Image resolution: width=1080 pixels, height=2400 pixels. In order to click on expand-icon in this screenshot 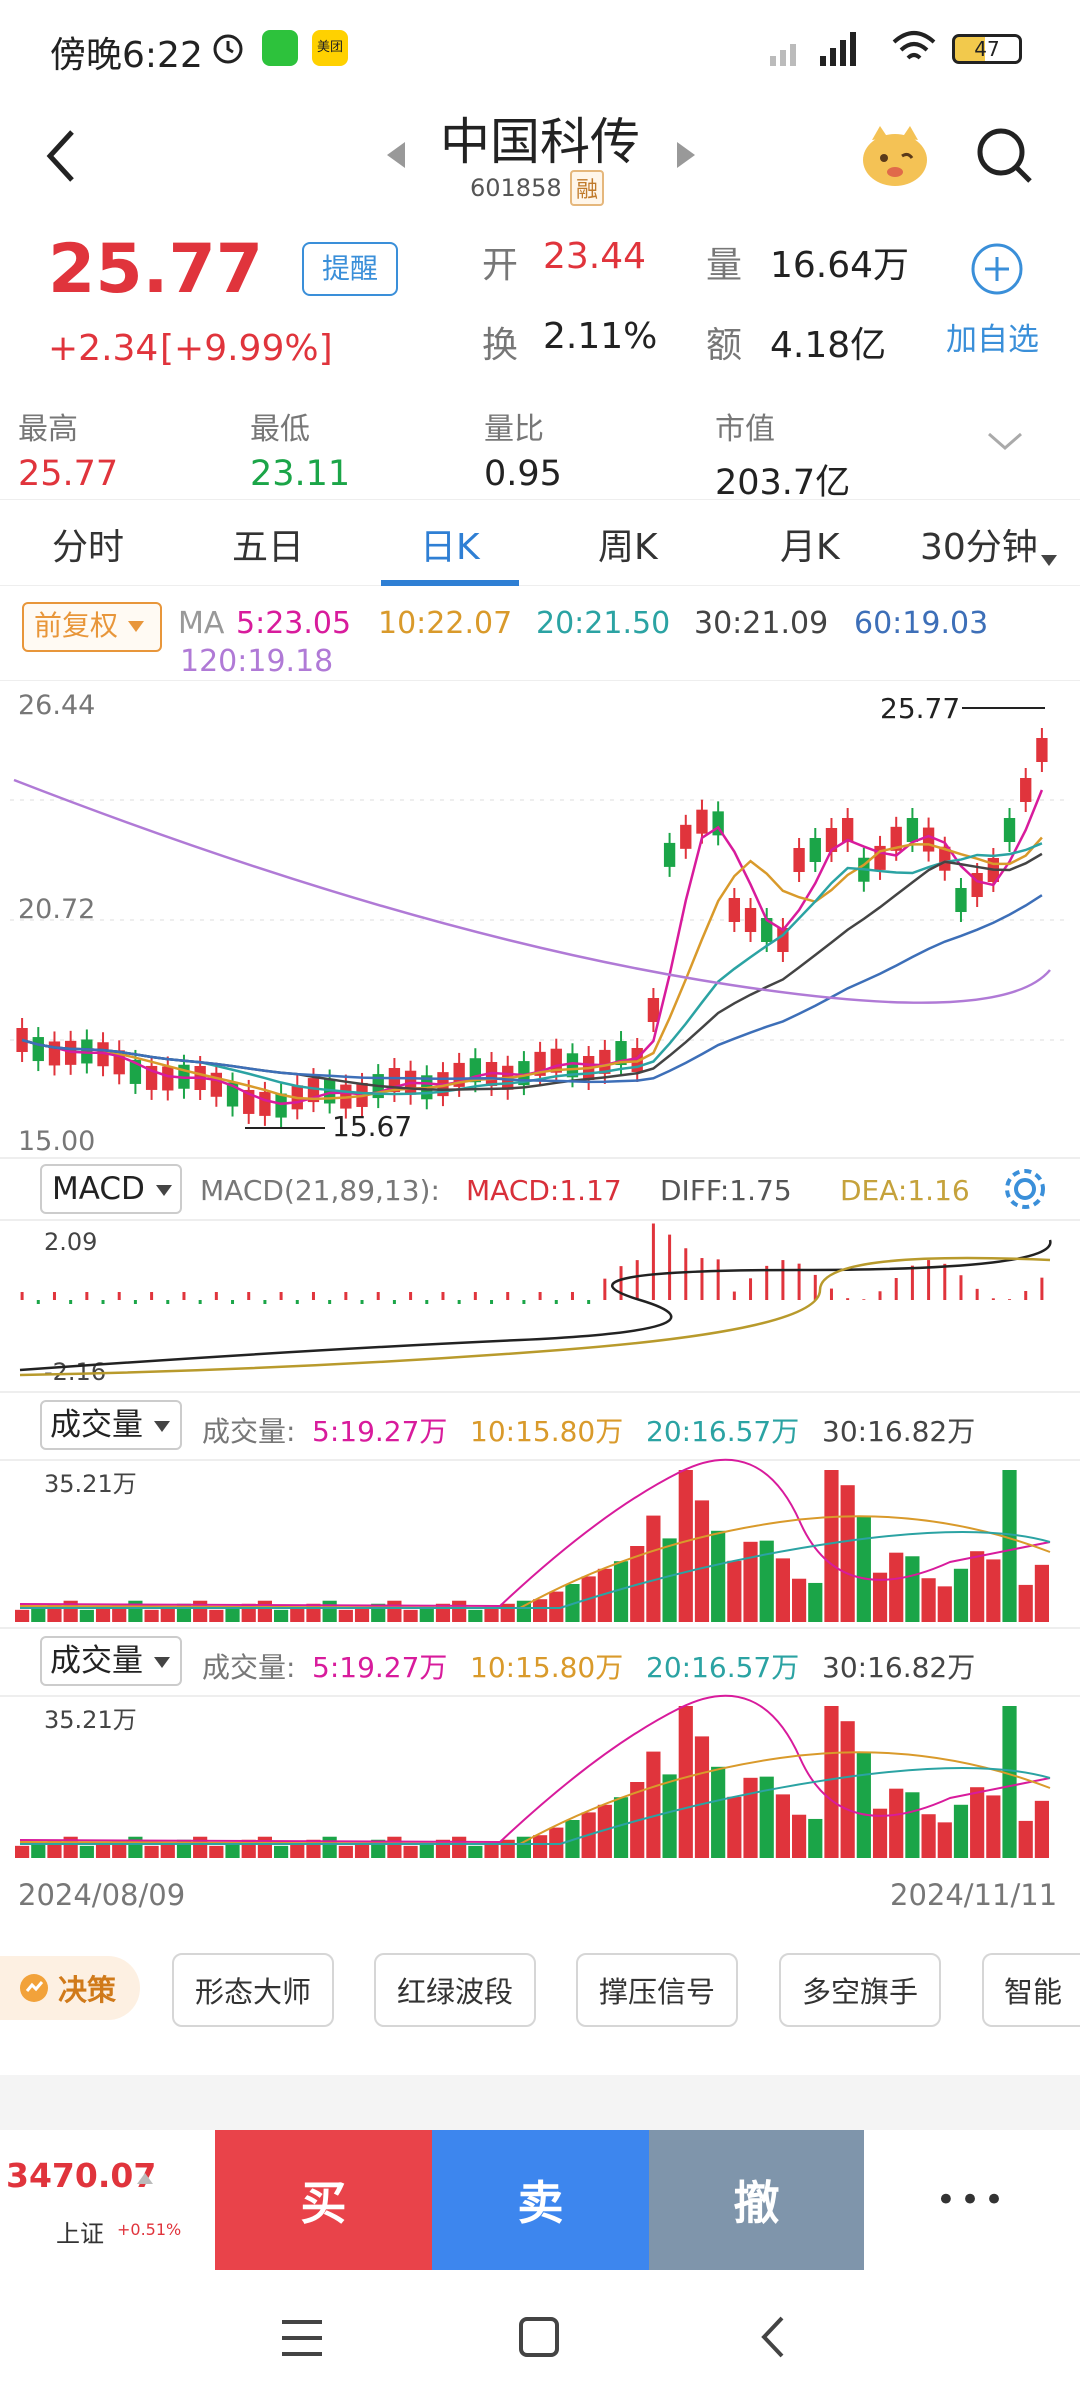, I will do `click(1005, 444)`.